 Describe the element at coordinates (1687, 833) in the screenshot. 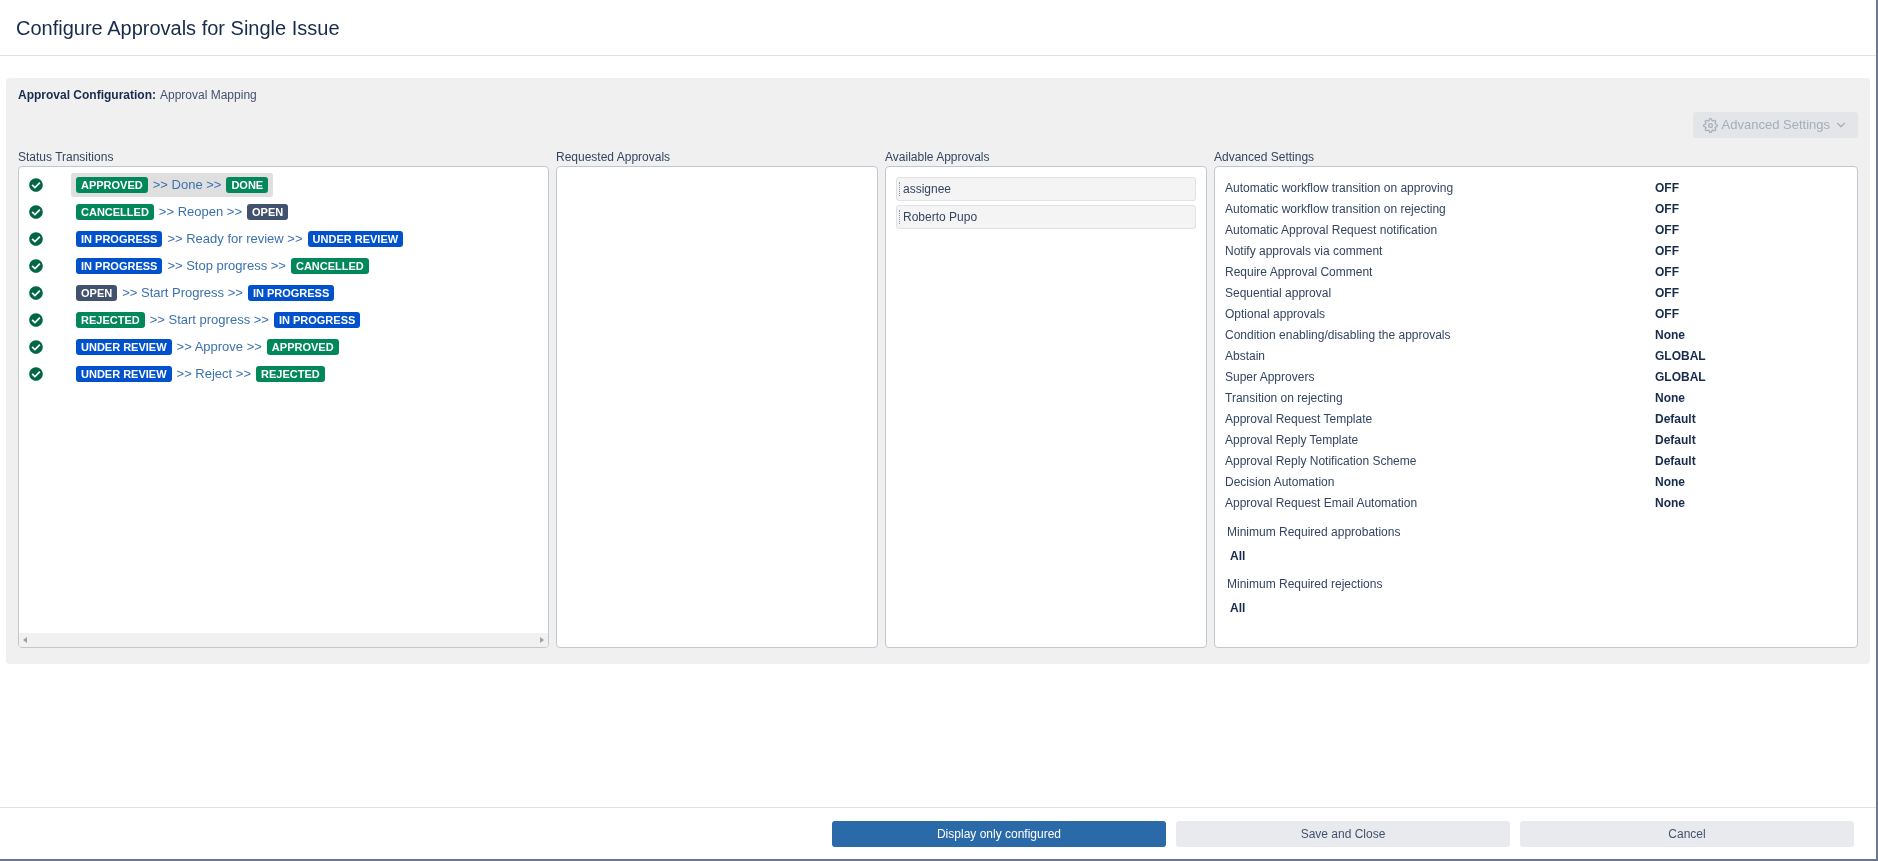

I see `dialog-button: Cancel` at that location.